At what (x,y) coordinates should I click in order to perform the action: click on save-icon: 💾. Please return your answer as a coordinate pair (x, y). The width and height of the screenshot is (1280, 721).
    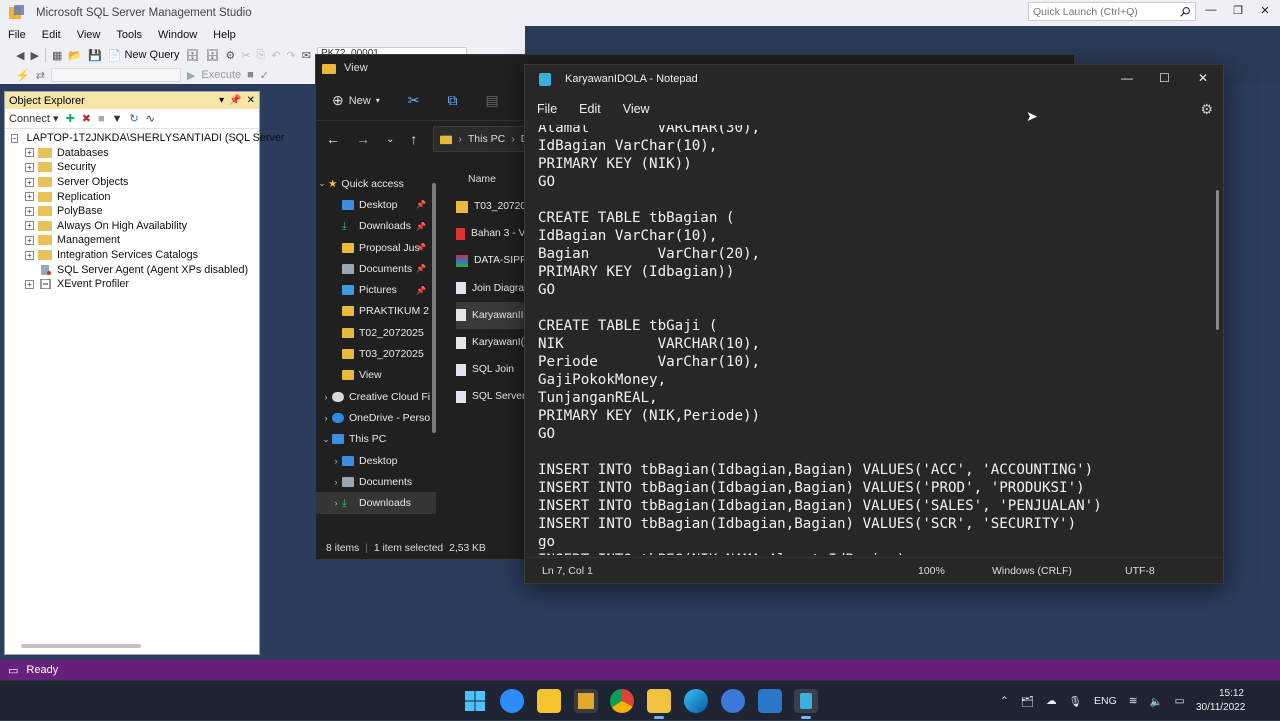
    Looking at the image, I should click on (95, 55).